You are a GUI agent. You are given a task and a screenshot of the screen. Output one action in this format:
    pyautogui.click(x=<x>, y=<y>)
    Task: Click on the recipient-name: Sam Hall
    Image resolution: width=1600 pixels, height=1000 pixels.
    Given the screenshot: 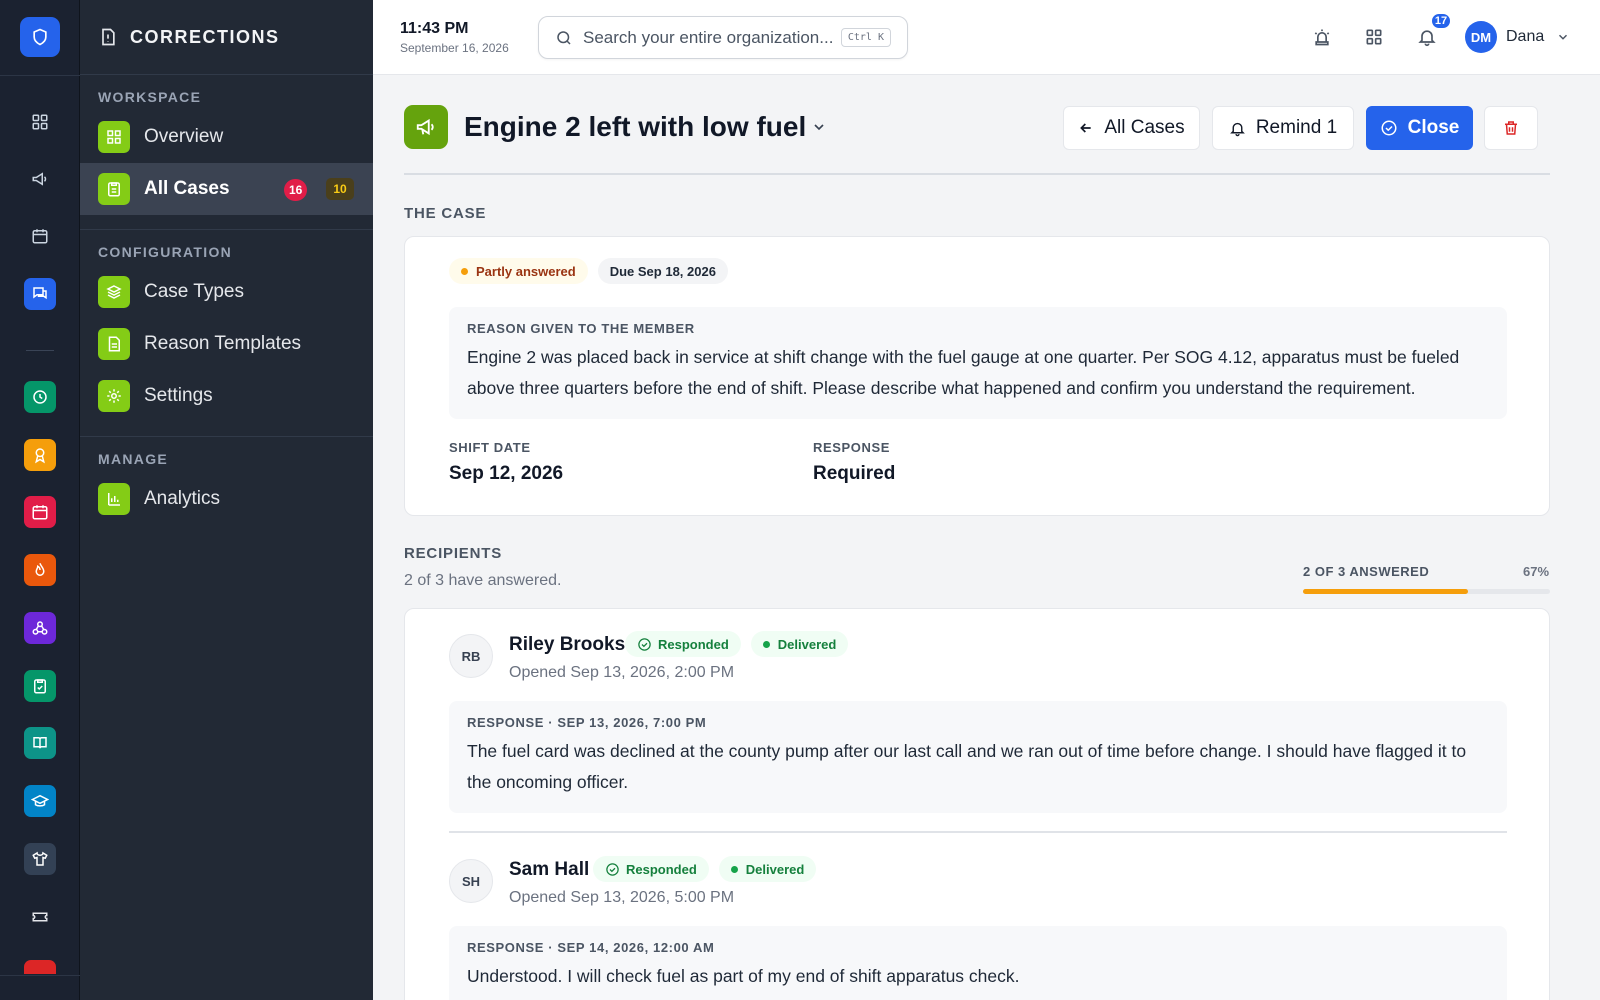 What is the action you would take?
    pyautogui.click(x=549, y=870)
    